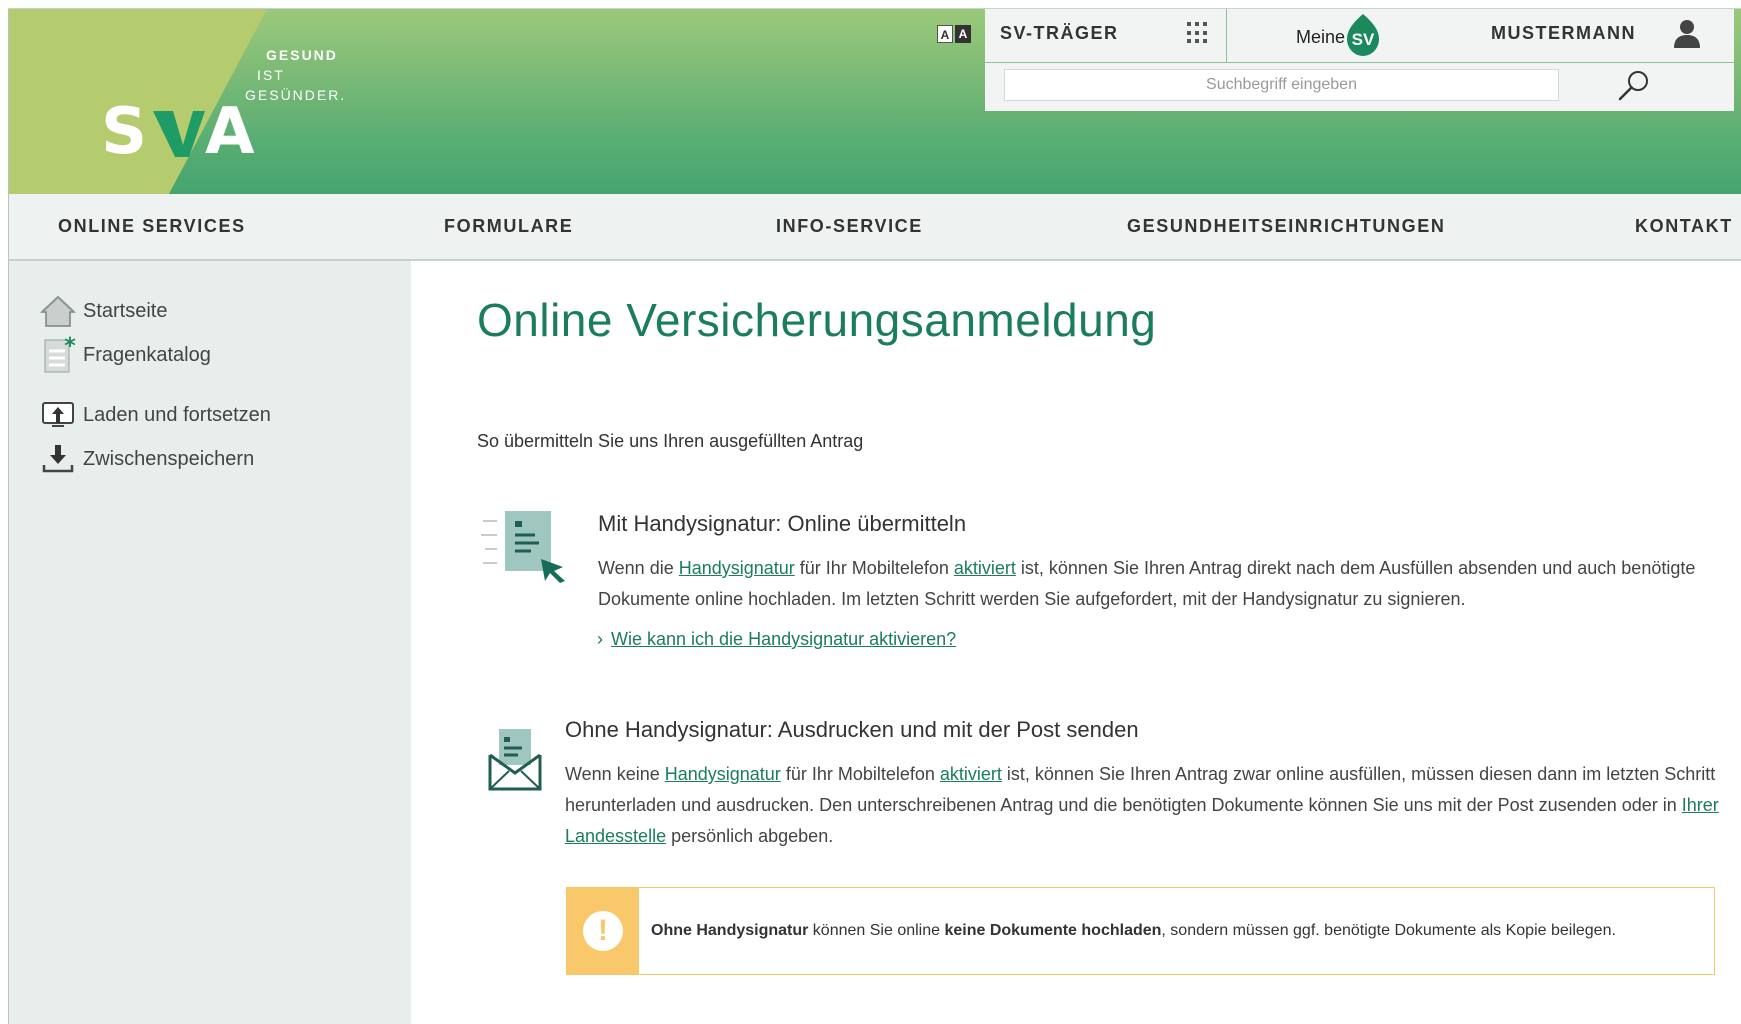 This screenshot has width=1741, height=1024. Describe the element at coordinates (730, 930) in the screenshot. I see `warning-bold-part: Ohne Handysignatur` at that location.